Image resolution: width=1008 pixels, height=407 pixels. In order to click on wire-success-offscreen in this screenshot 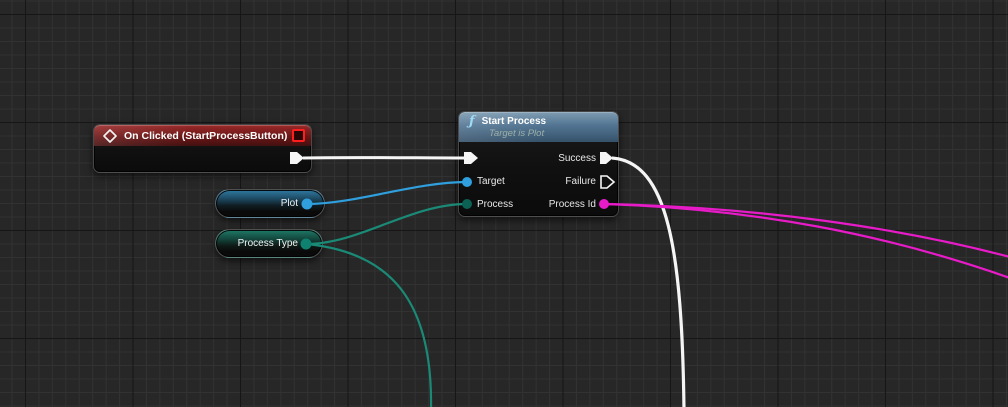, I will do `click(648, 281)`.